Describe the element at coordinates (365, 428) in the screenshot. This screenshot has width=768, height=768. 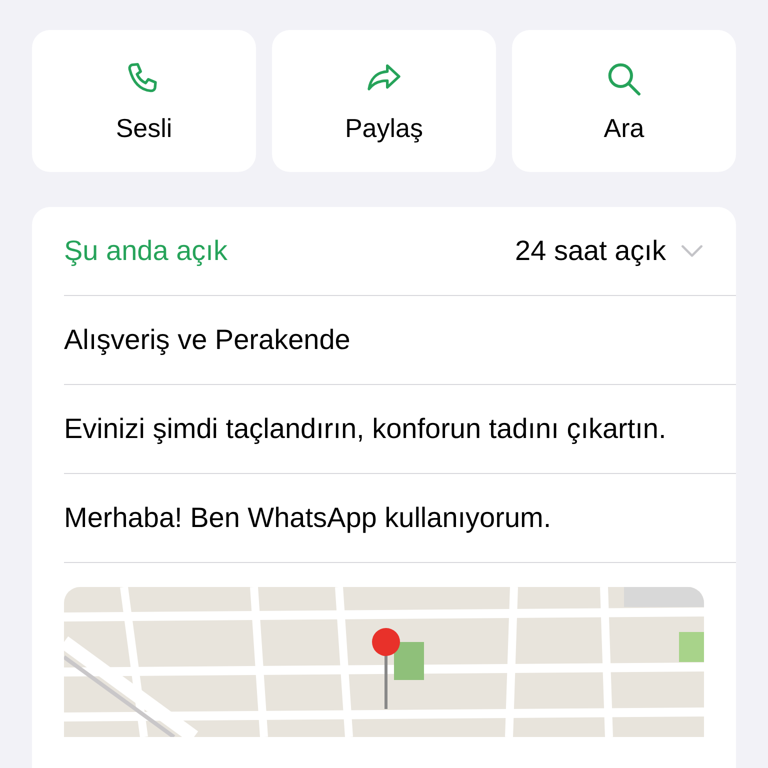
I see `detail-text: Evinizi şimdi taçlandırın, konforun tadını çıkartın.` at that location.